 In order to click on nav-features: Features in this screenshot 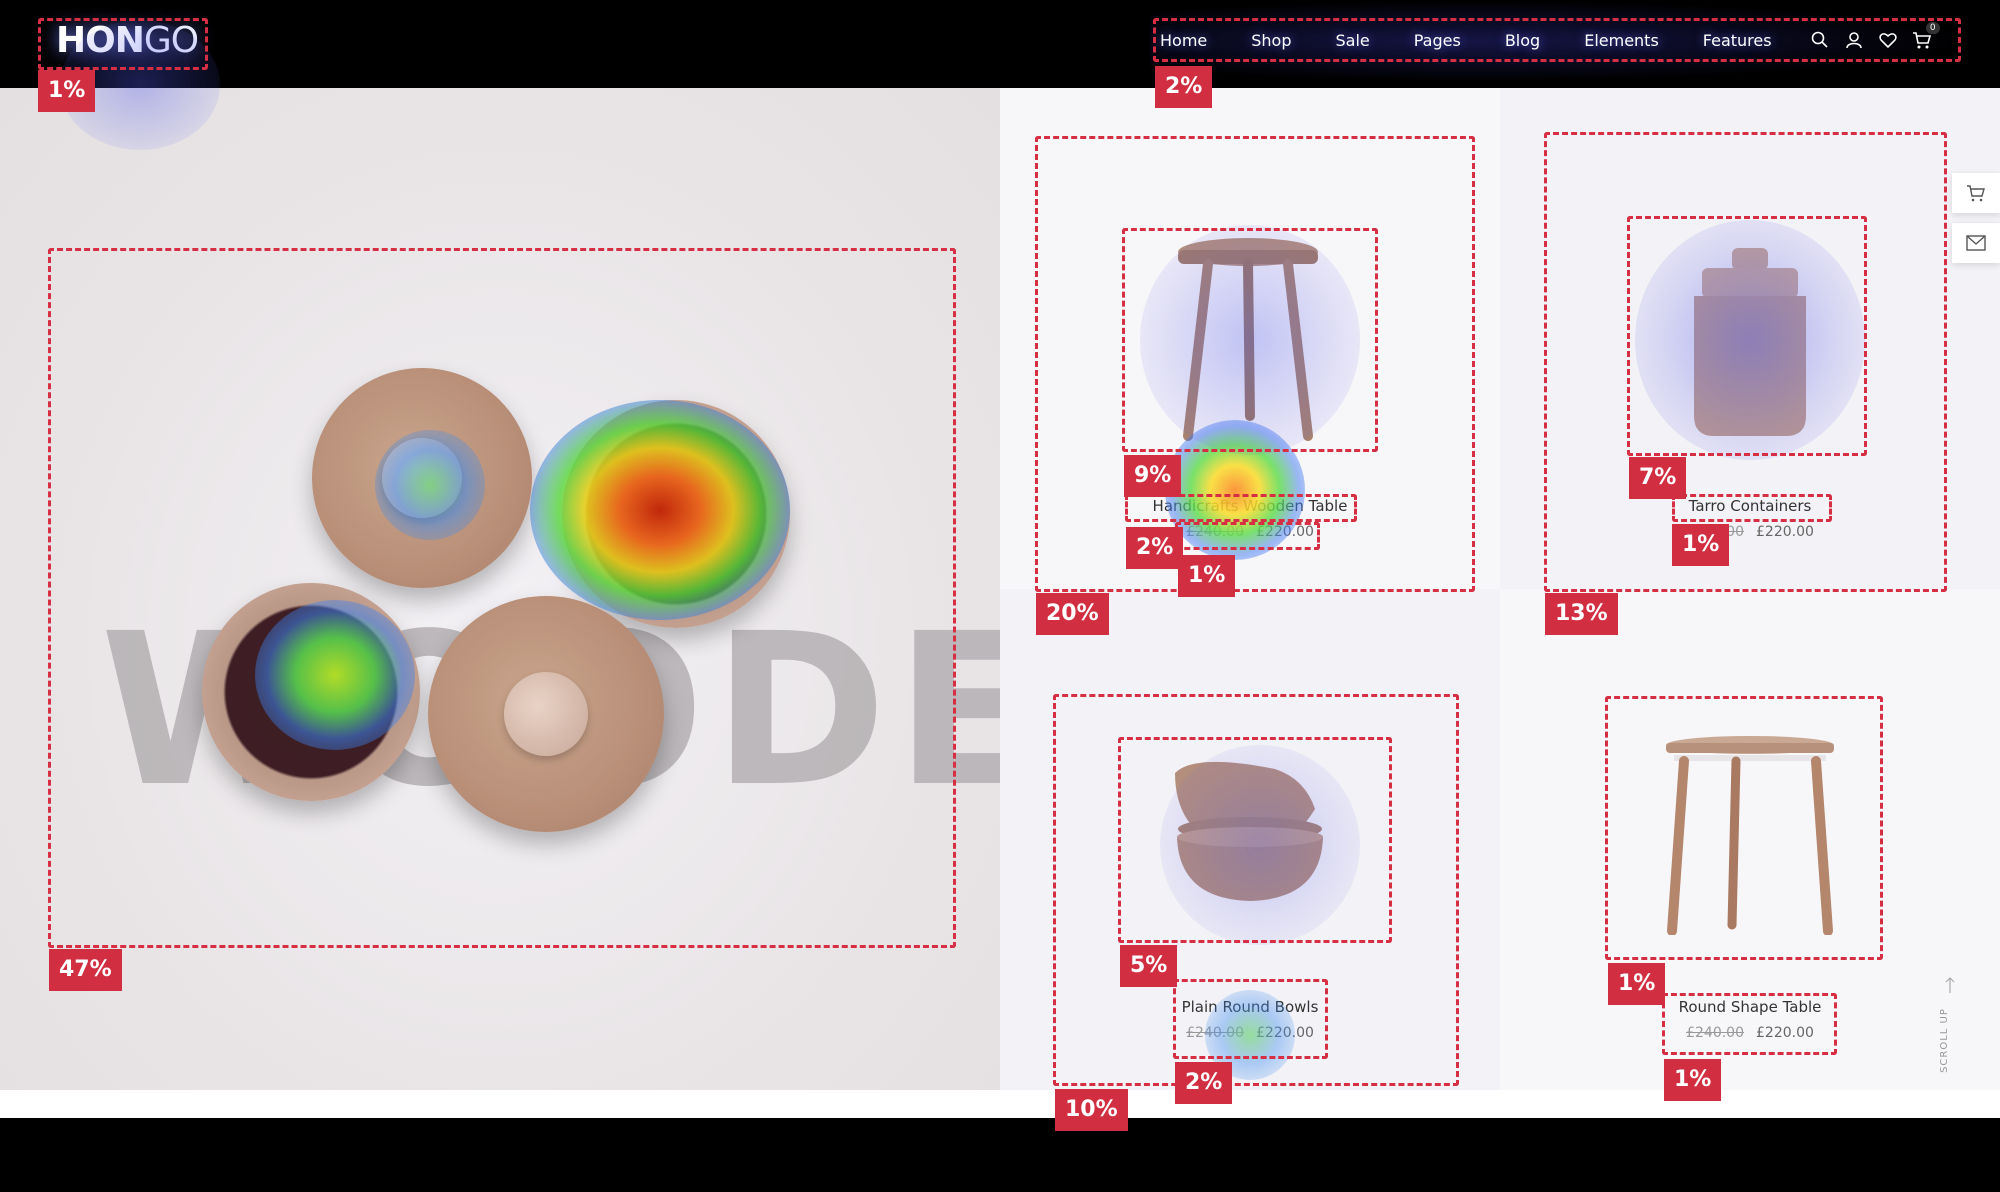, I will do `click(1737, 40)`.